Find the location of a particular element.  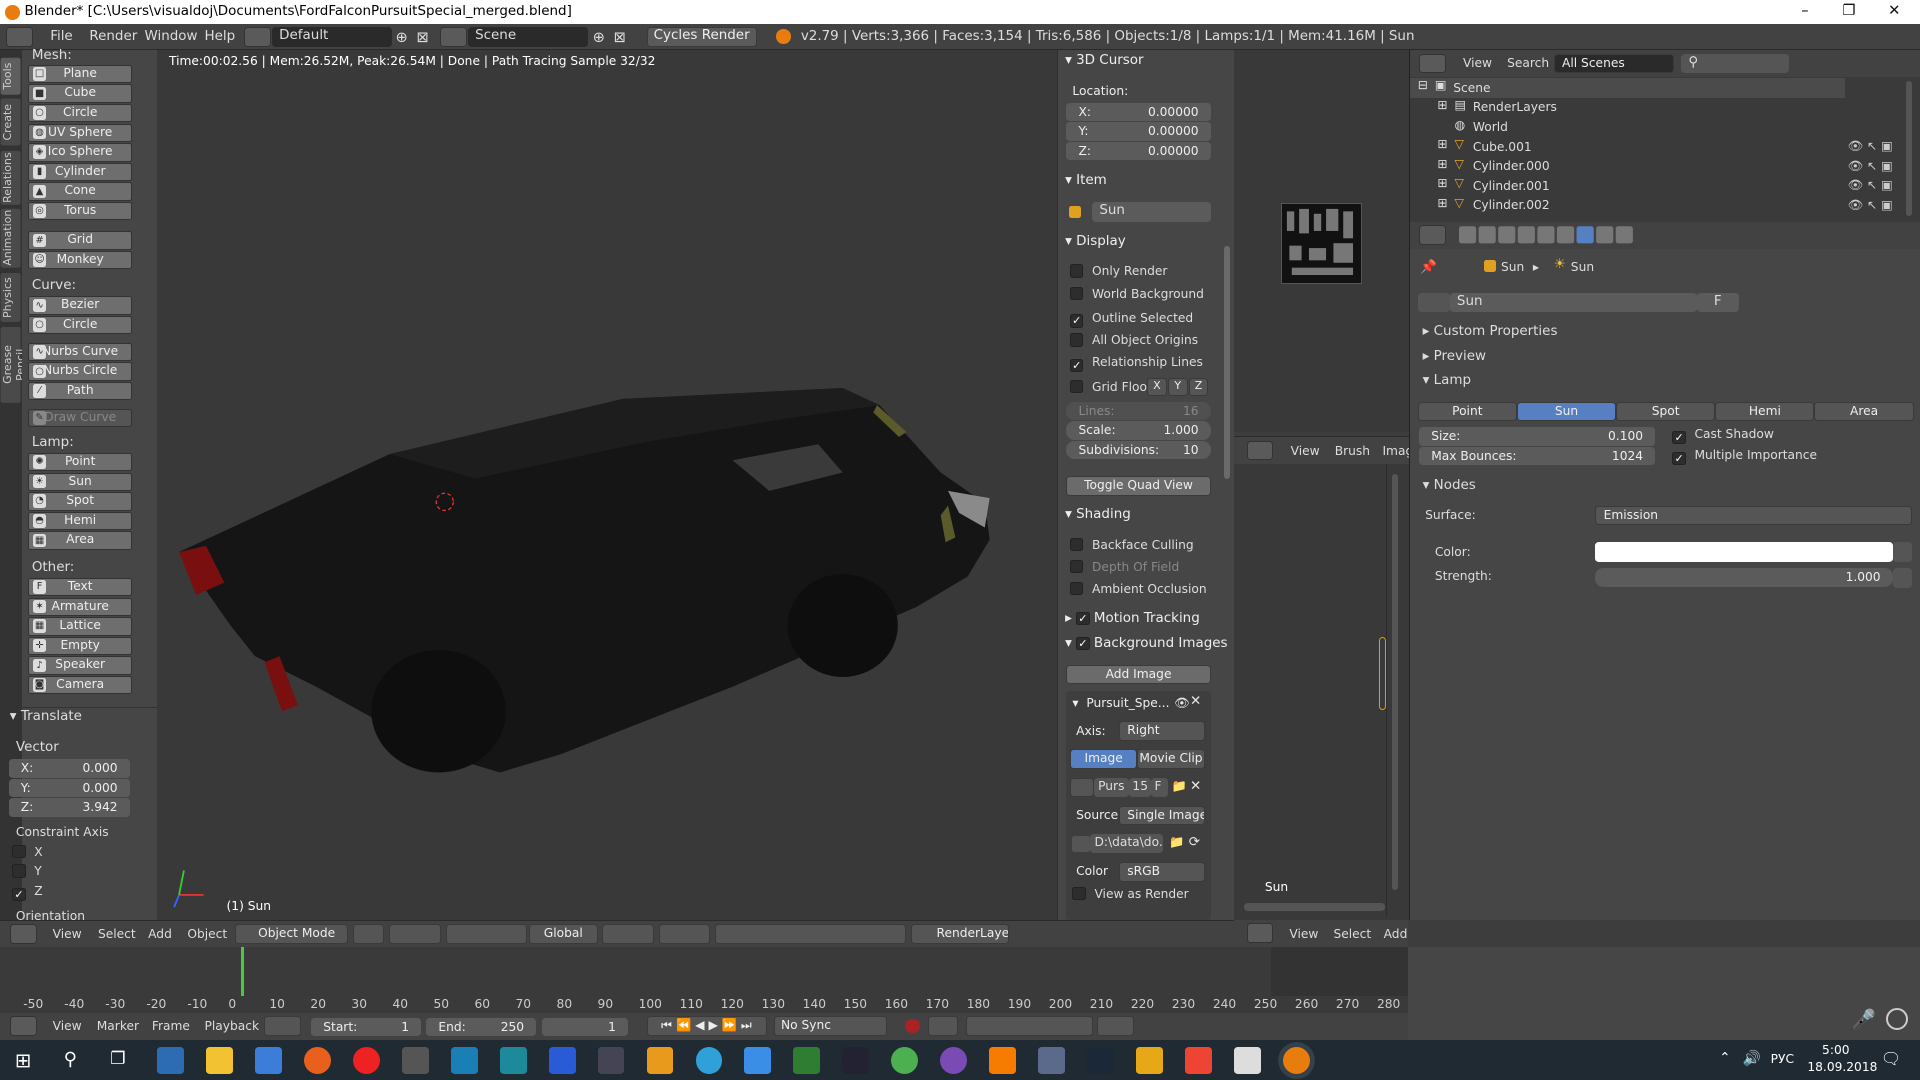

editor-type-icon is located at coordinates (1260, 933).